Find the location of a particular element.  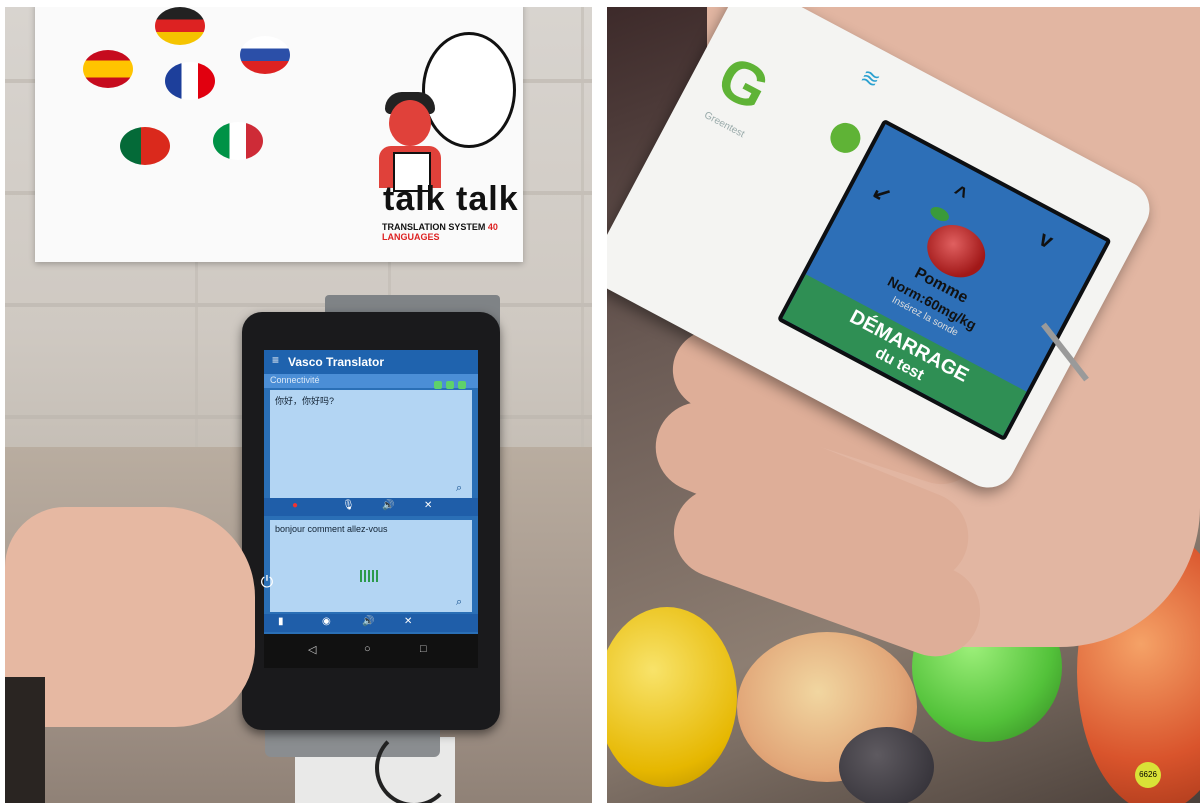

status-icons is located at coordinates (451, 382).